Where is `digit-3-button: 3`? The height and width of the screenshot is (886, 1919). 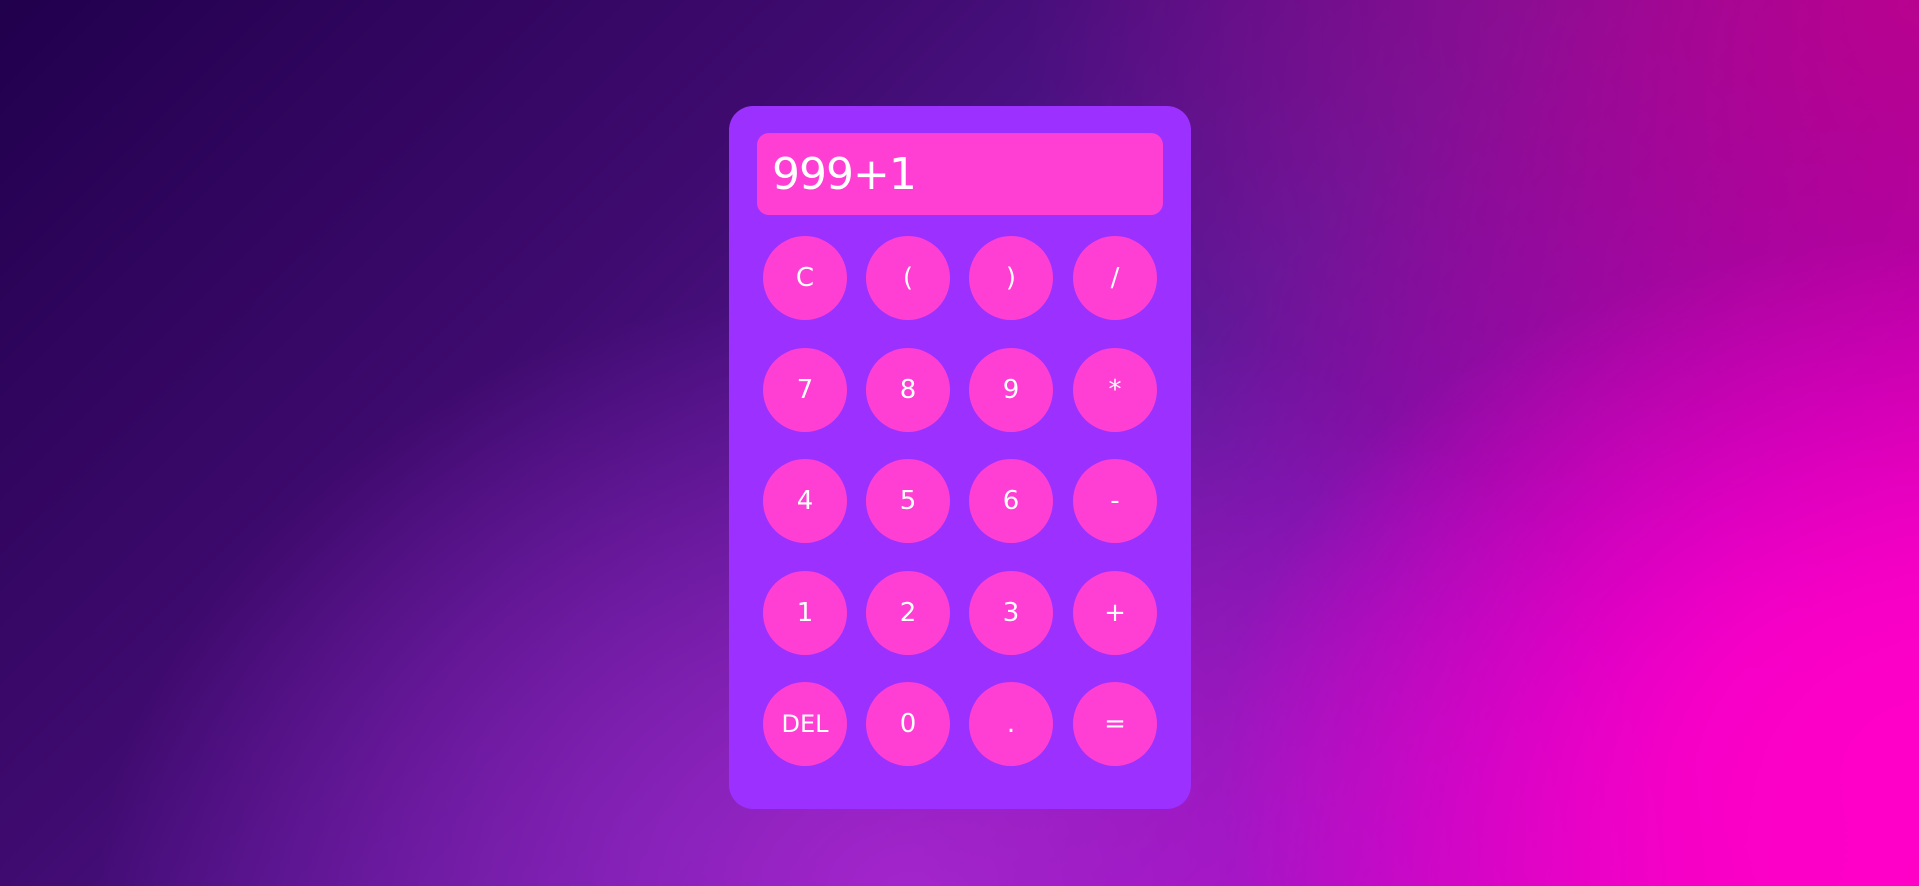 digit-3-button: 3 is located at coordinates (1011, 613).